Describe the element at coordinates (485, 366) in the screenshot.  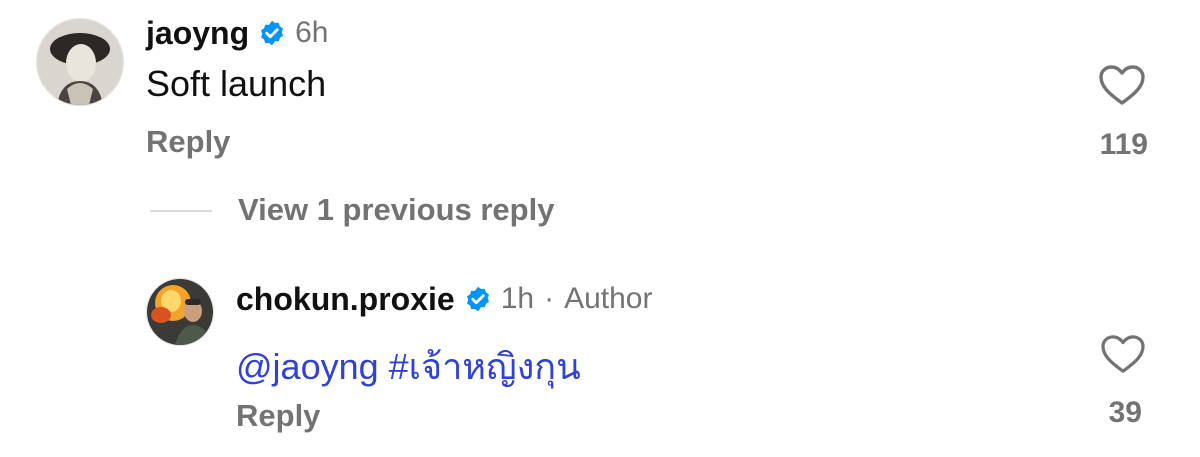
I see `hashtag-link: #เจ้าหญิงกุน` at that location.